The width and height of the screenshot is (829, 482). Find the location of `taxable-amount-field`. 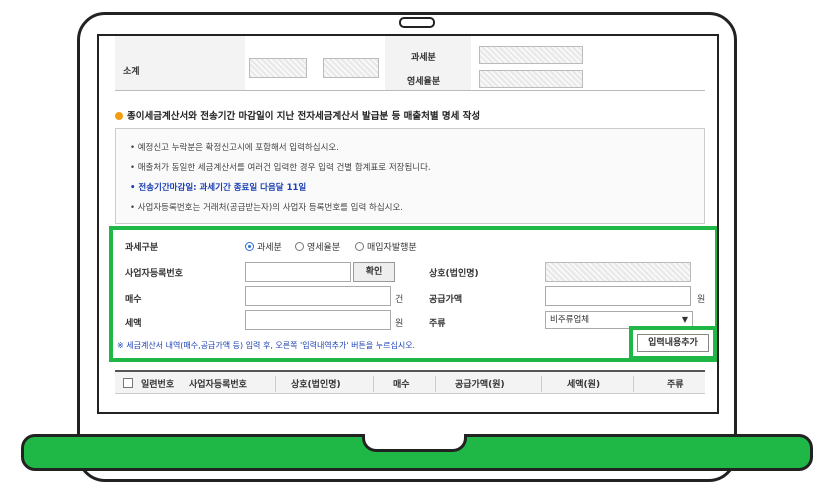

taxable-amount-field is located at coordinates (531, 55).